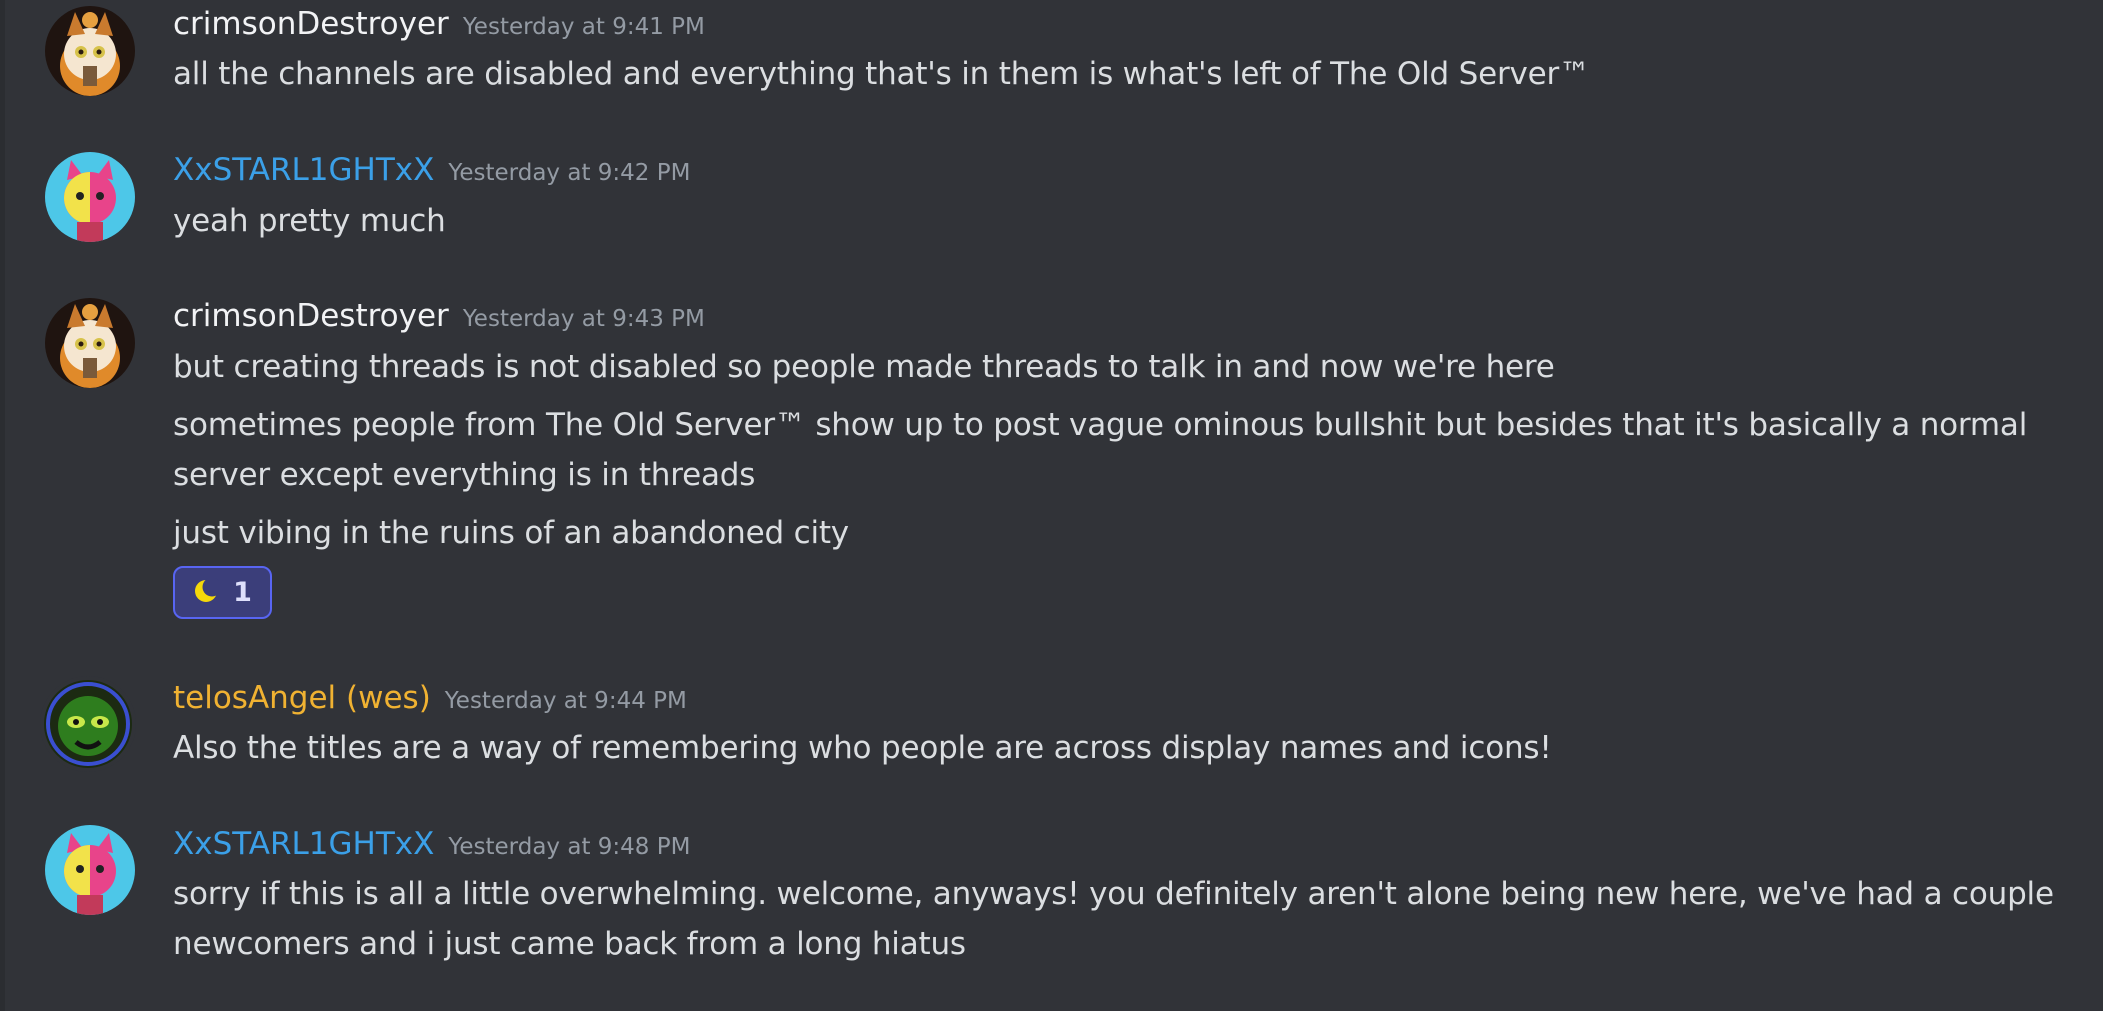  What do you see at coordinates (584, 319) in the screenshot?
I see `message-timestamp: Yesterday at 9:43 PM` at bounding box center [584, 319].